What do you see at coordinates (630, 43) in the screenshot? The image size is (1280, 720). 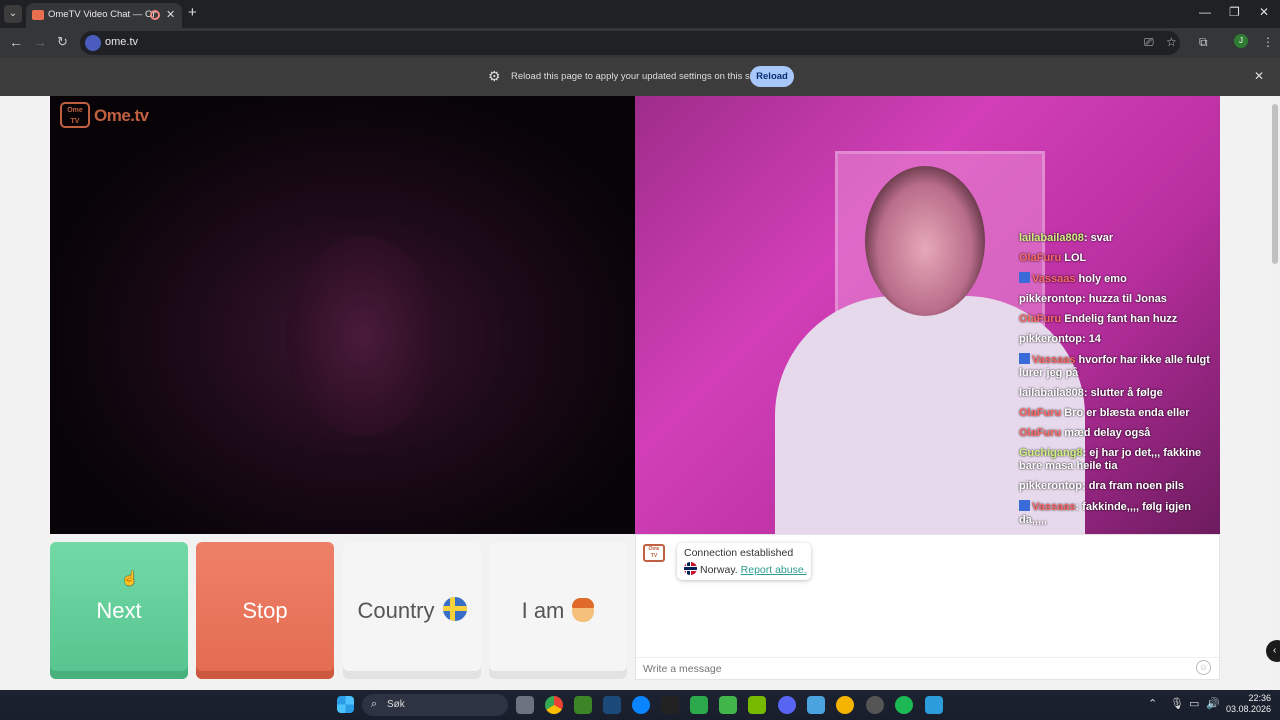 I see `address-bar: ome.tv` at bounding box center [630, 43].